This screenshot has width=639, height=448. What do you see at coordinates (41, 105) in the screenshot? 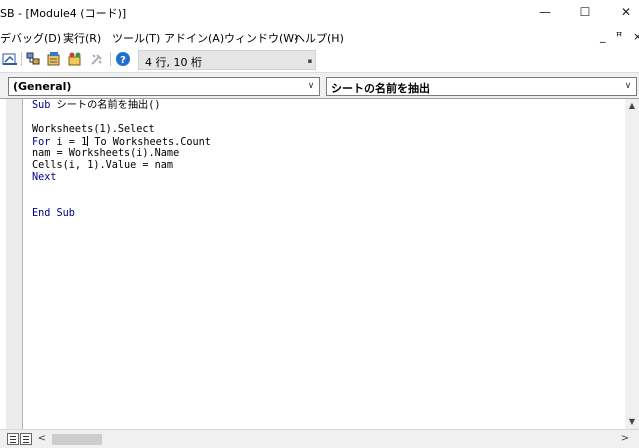
I see `code-keyword: Sub` at bounding box center [41, 105].